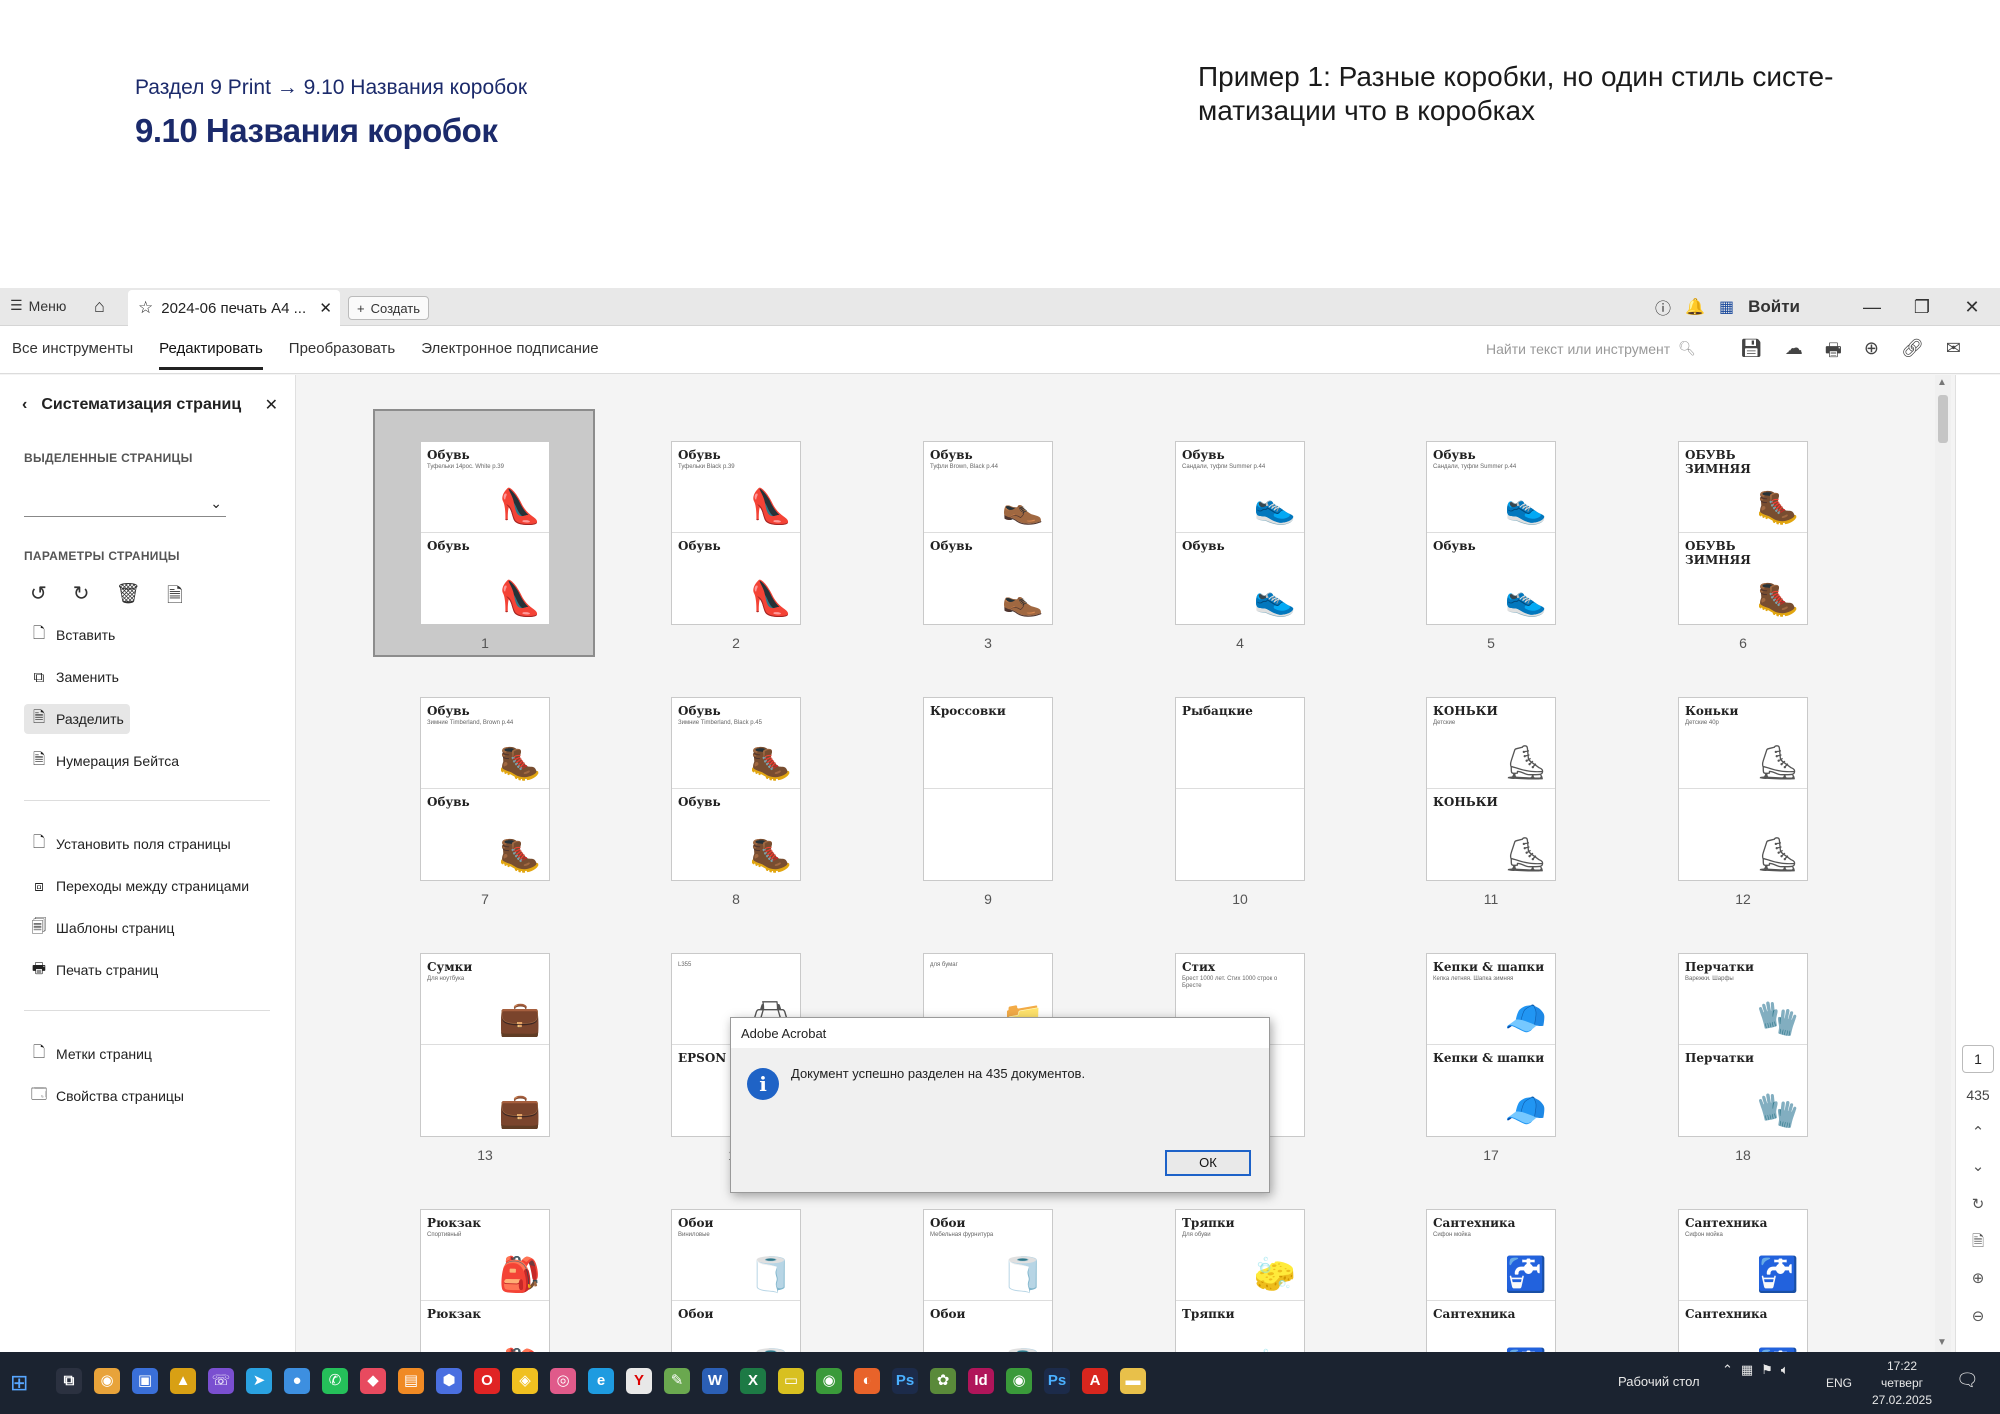 Image resolution: width=2000 pixels, height=1414 pixels. I want to click on app-icon: ▭, so click(791, 1381).